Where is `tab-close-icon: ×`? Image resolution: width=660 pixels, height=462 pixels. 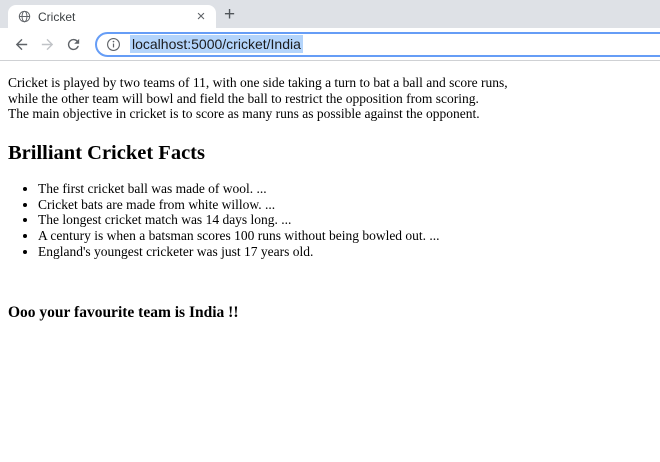 tab-close-icon: × is located at coordinates (201, 17).